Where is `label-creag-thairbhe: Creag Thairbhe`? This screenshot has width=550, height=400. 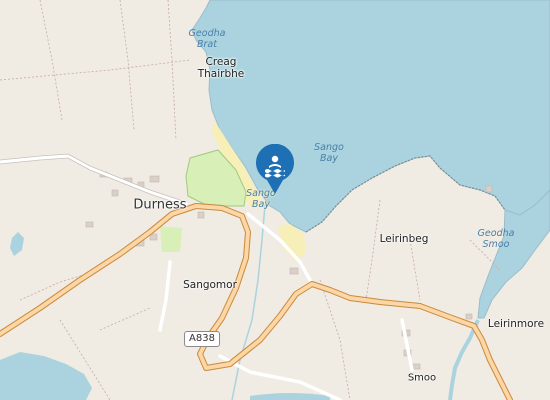 label-creag-thairbhe: Creag Thairbhe is located at coordinates (221, 67).